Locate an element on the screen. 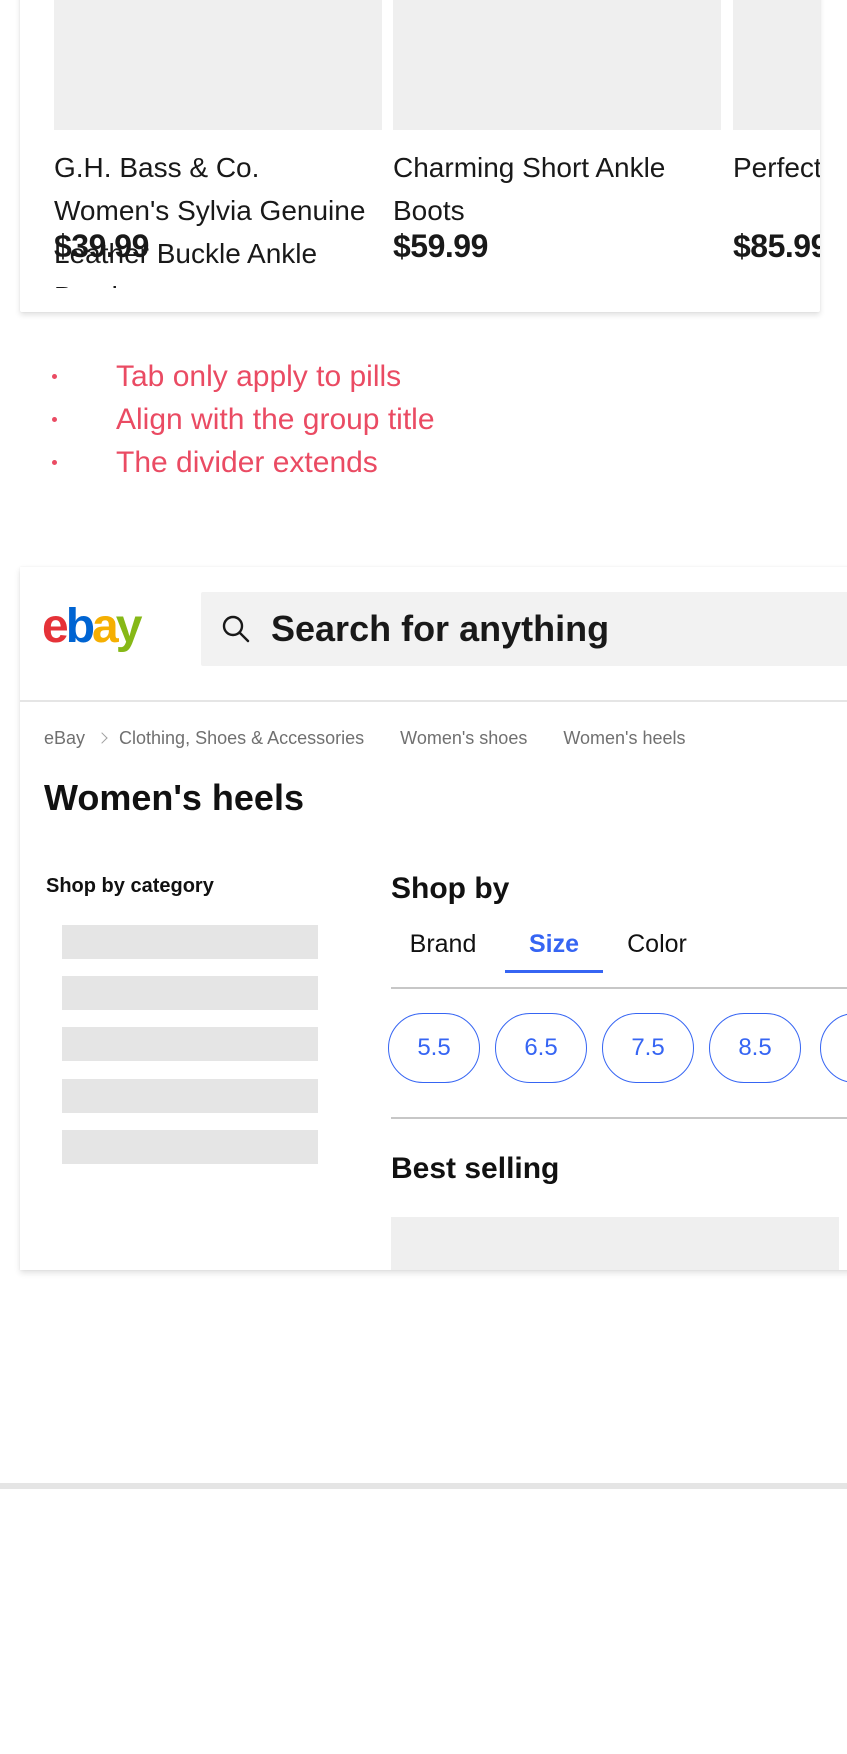 The width and height of the screenshot is (847, 1754). product-title: Perfect Summer Sandals is located at coordinates (776, 217).